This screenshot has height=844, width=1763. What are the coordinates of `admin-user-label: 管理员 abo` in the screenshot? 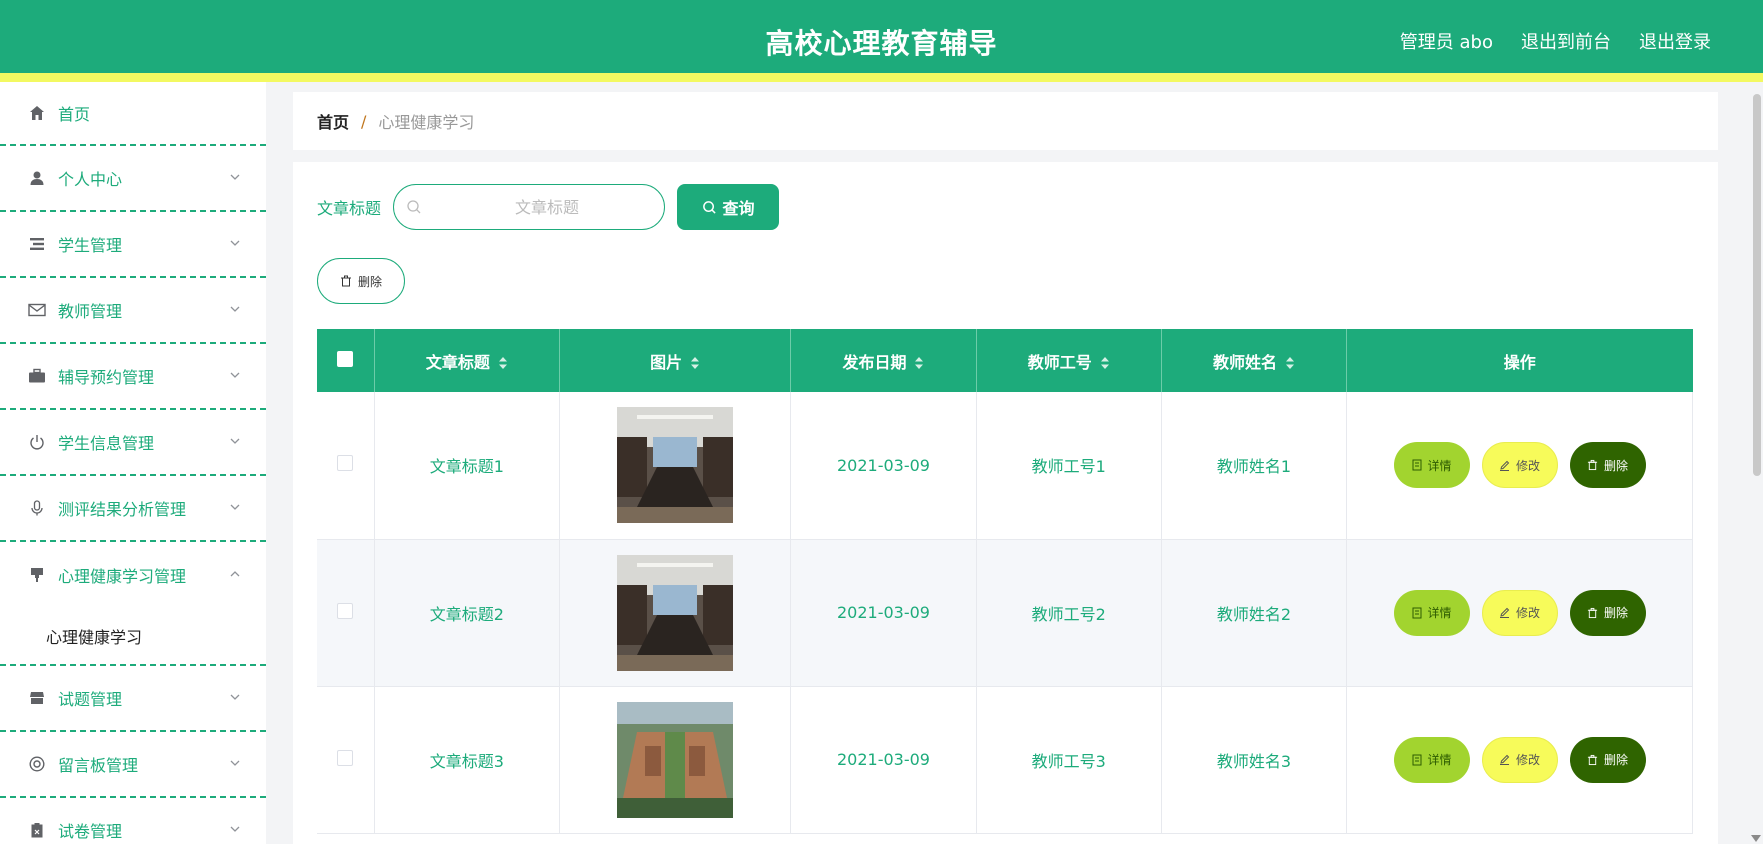 It's located at (1446, 41).